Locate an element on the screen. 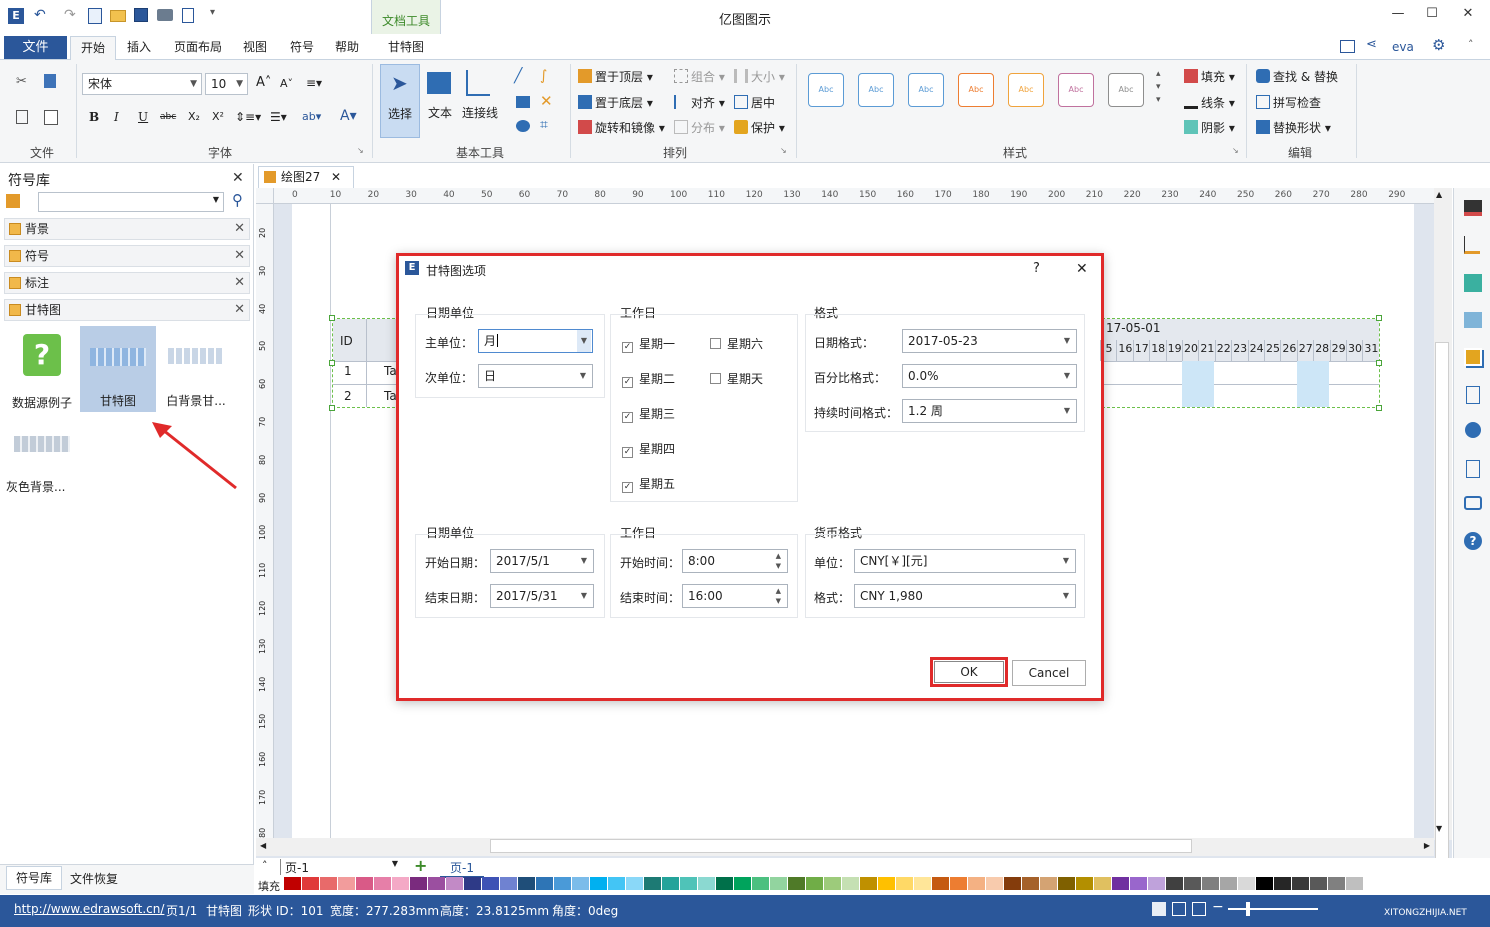  collapse-ribbon-icon: ˄ is located at coordinates (1471, 44).